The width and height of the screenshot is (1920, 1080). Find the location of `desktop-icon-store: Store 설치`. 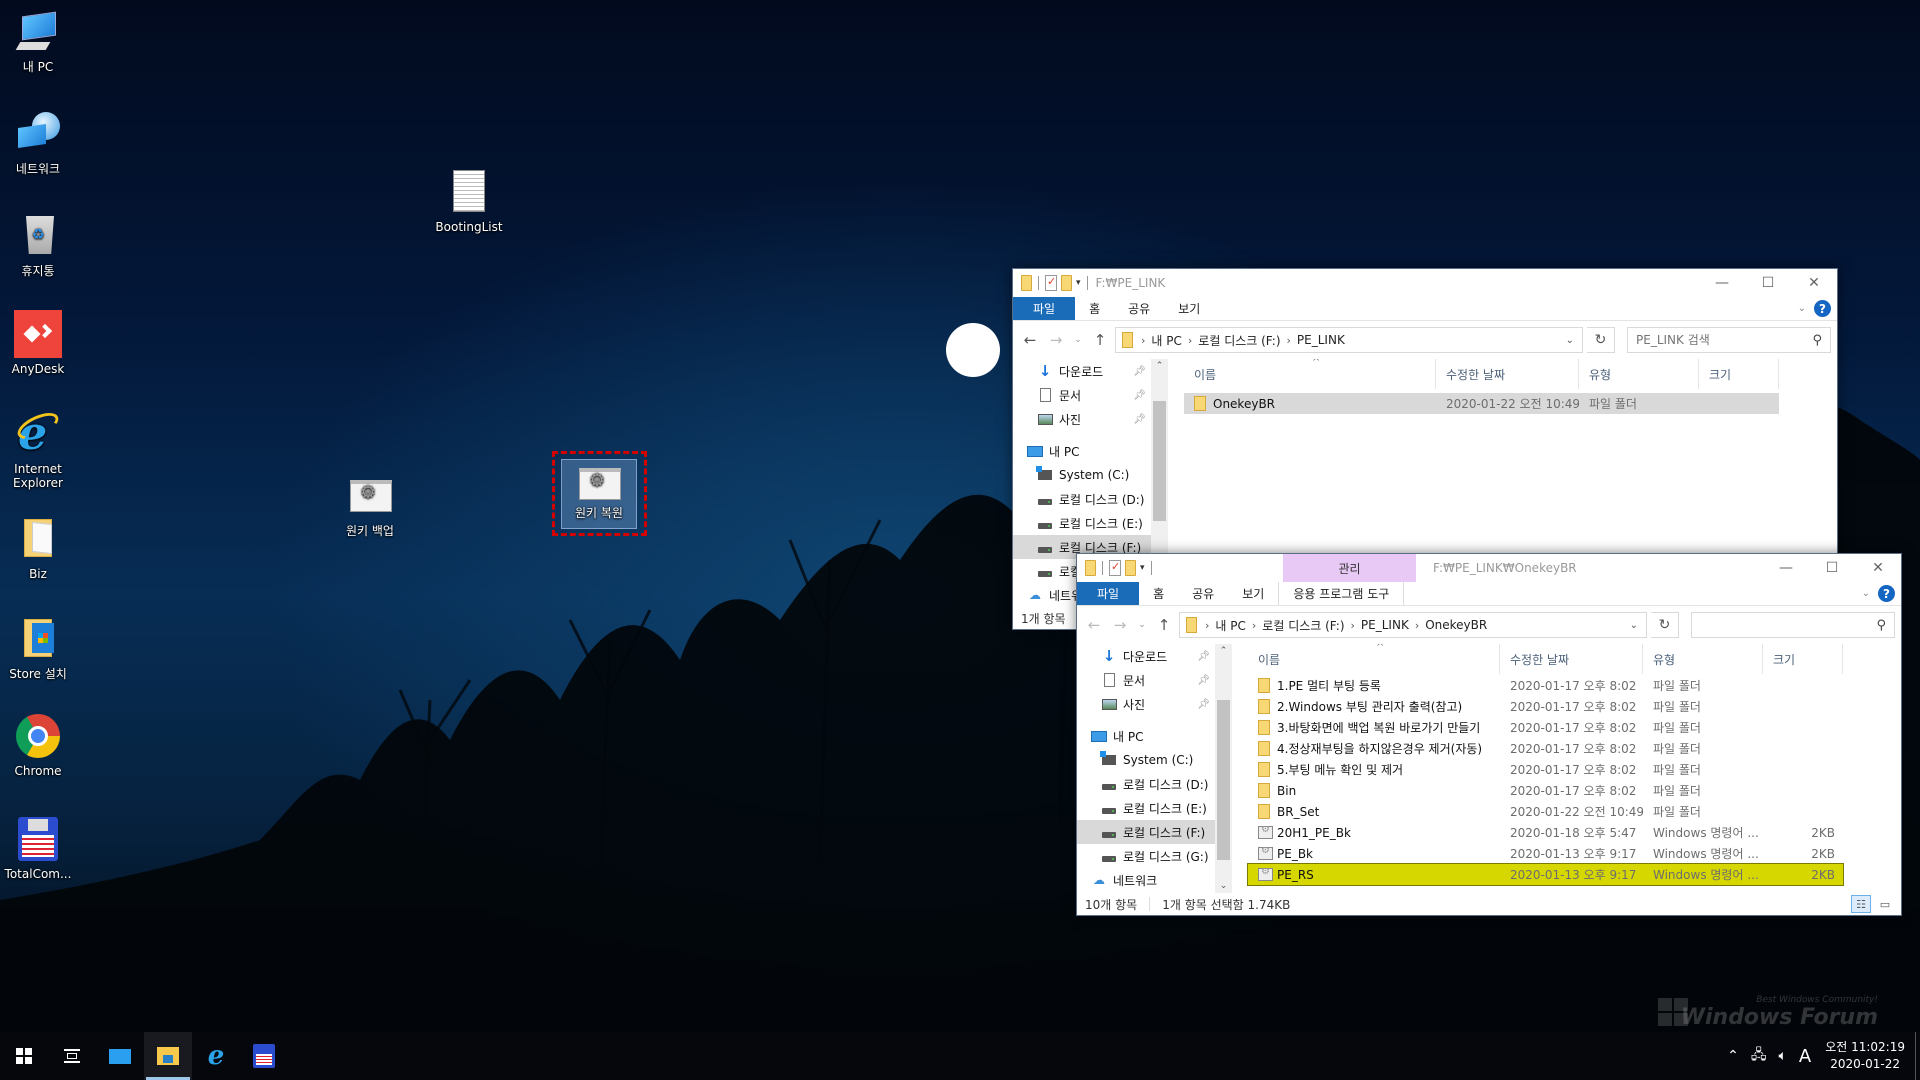

desktop-icon-store: Store 설치 is located at coordinates (38, 648).